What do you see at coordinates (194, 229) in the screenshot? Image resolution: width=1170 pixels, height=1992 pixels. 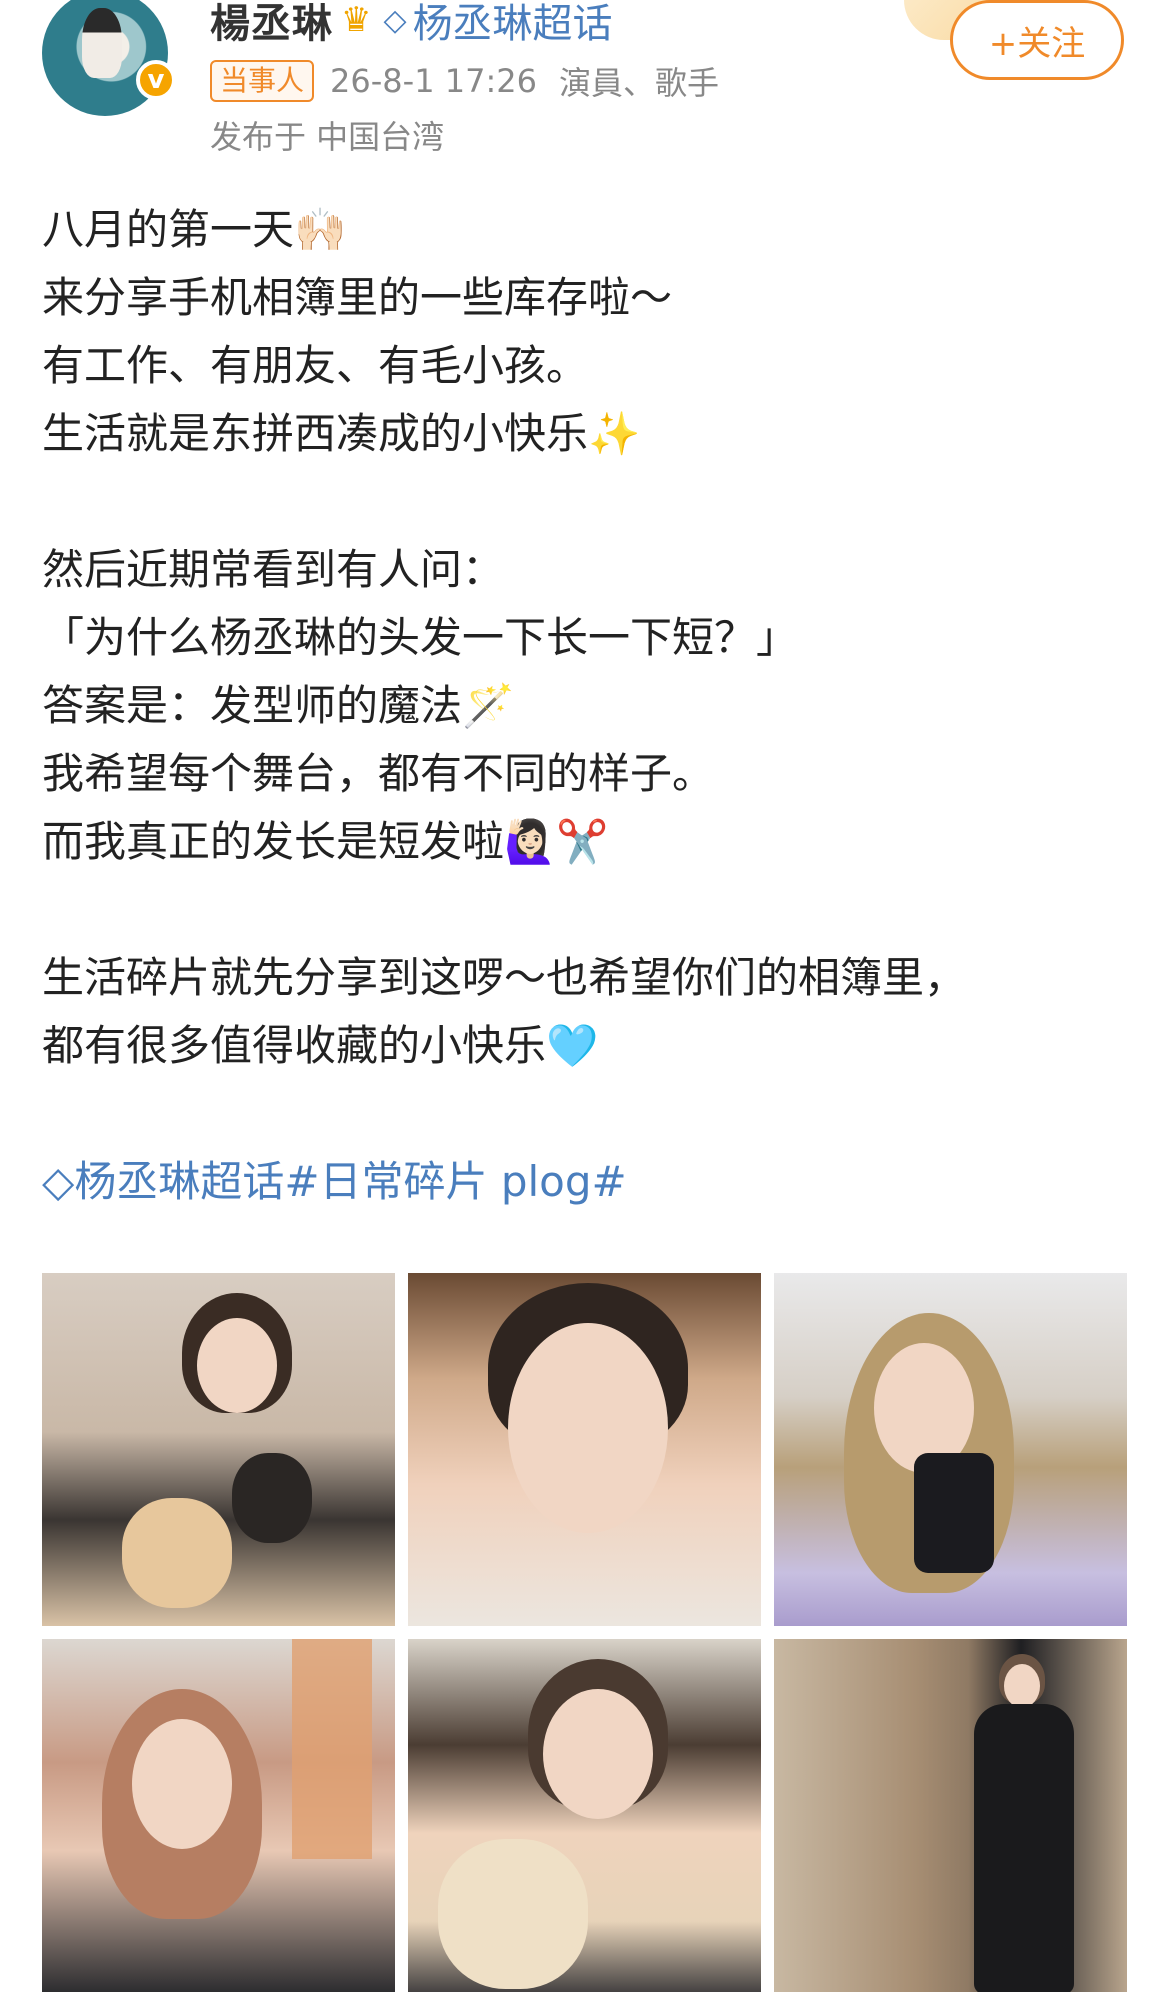 I see `post-line: 八月的第一天🙌🏻` at bounding box center [194, 229].